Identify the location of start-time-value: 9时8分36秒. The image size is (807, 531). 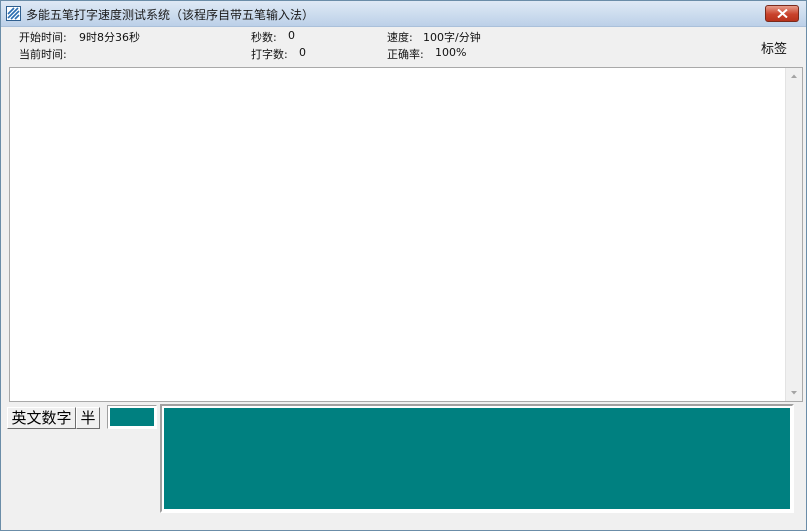
(109, 37).